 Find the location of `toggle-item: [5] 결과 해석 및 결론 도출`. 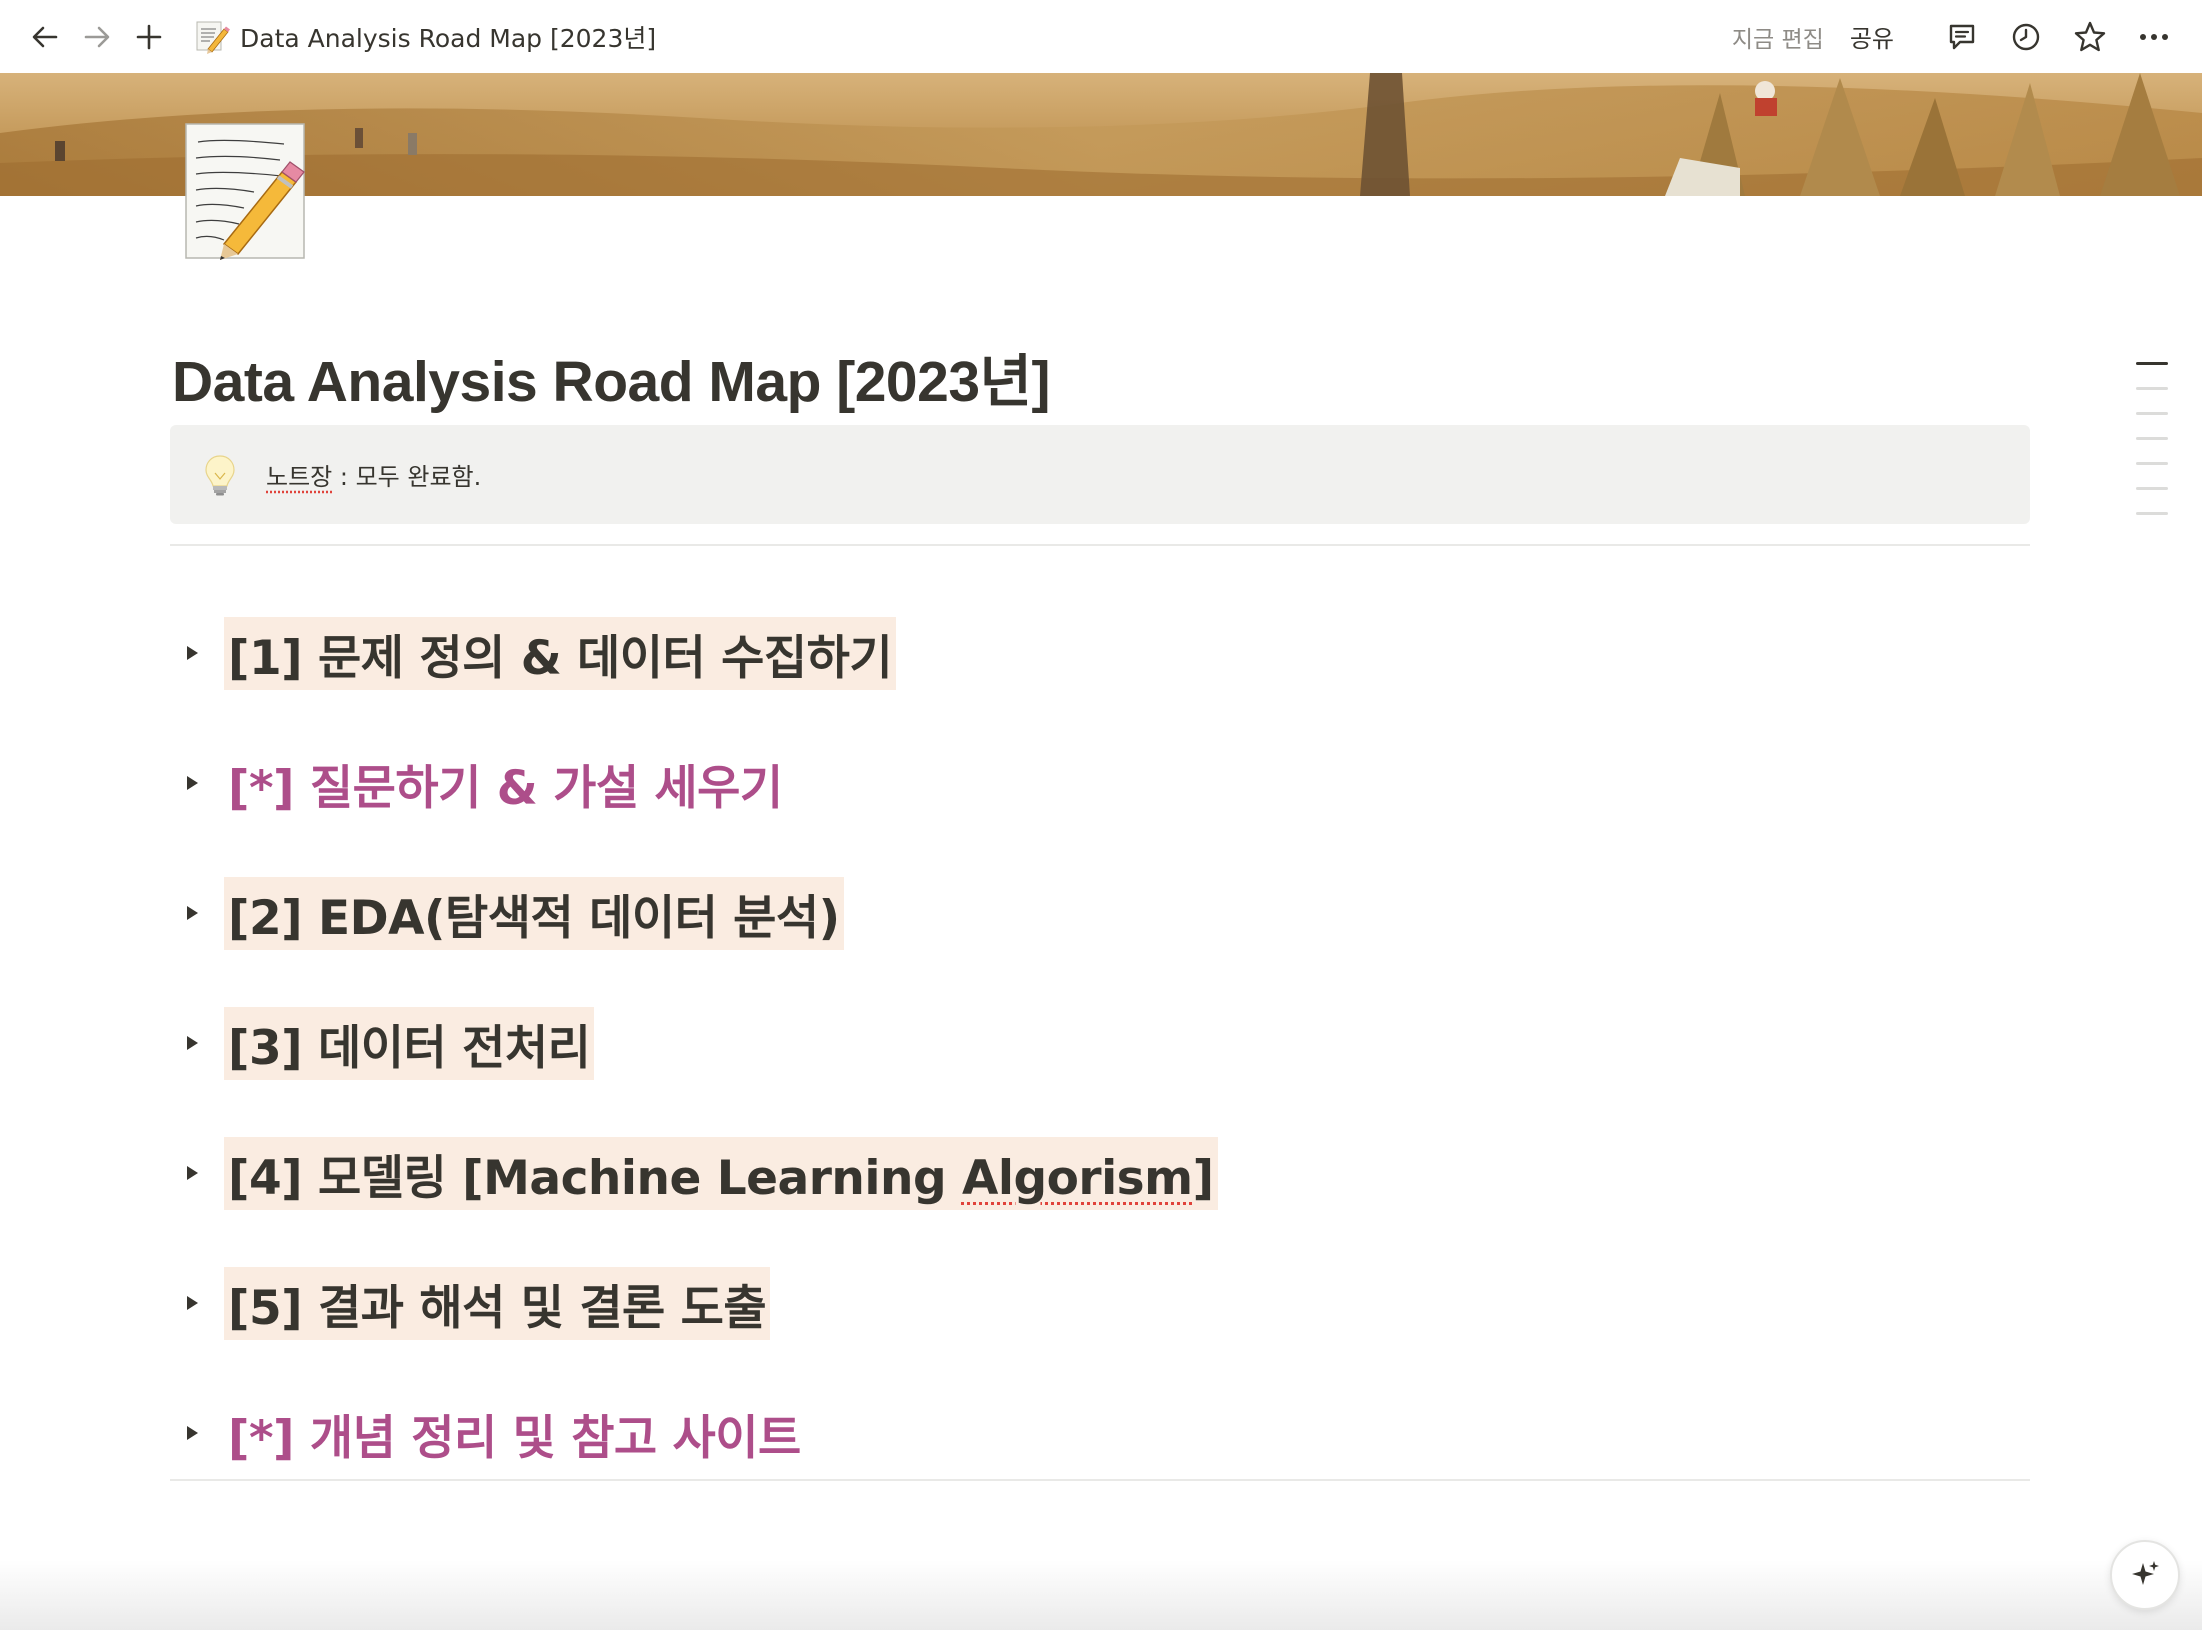

toggle-item: [5] 결과 해석 및 결론 도출 is located at coordinates (1100, 1303).